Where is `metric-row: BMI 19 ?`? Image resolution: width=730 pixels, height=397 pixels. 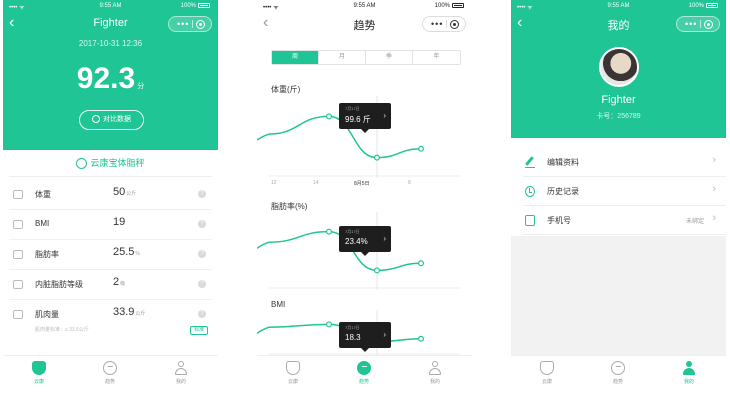
metric-row: BMI 19 ? is located at coordinates (110, 225).